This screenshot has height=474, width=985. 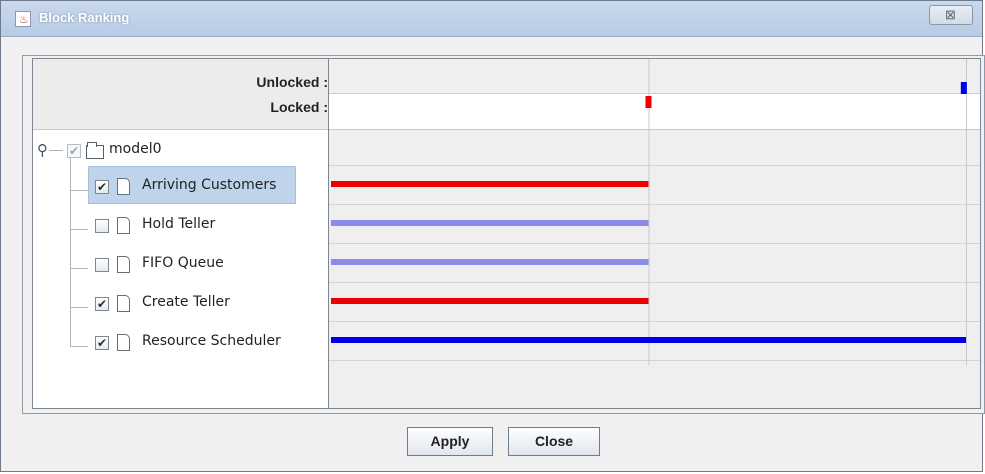 What do you see at coordinates (185, 150) in the screenshot?
I see `tree-root-model0: ⚲ ✔ model0` at bounding box center [185, 150].